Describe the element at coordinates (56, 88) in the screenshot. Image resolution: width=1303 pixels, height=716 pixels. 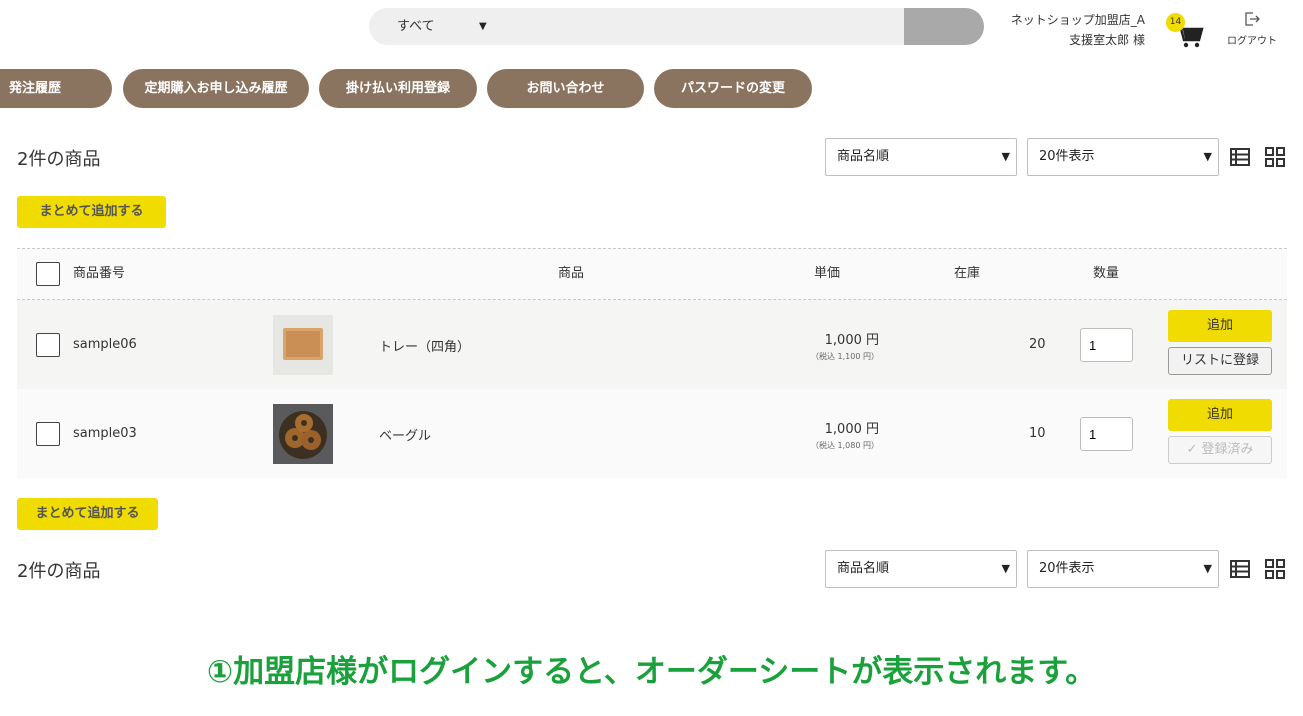
I see `nav-order-history: 発注履歴` at that location.